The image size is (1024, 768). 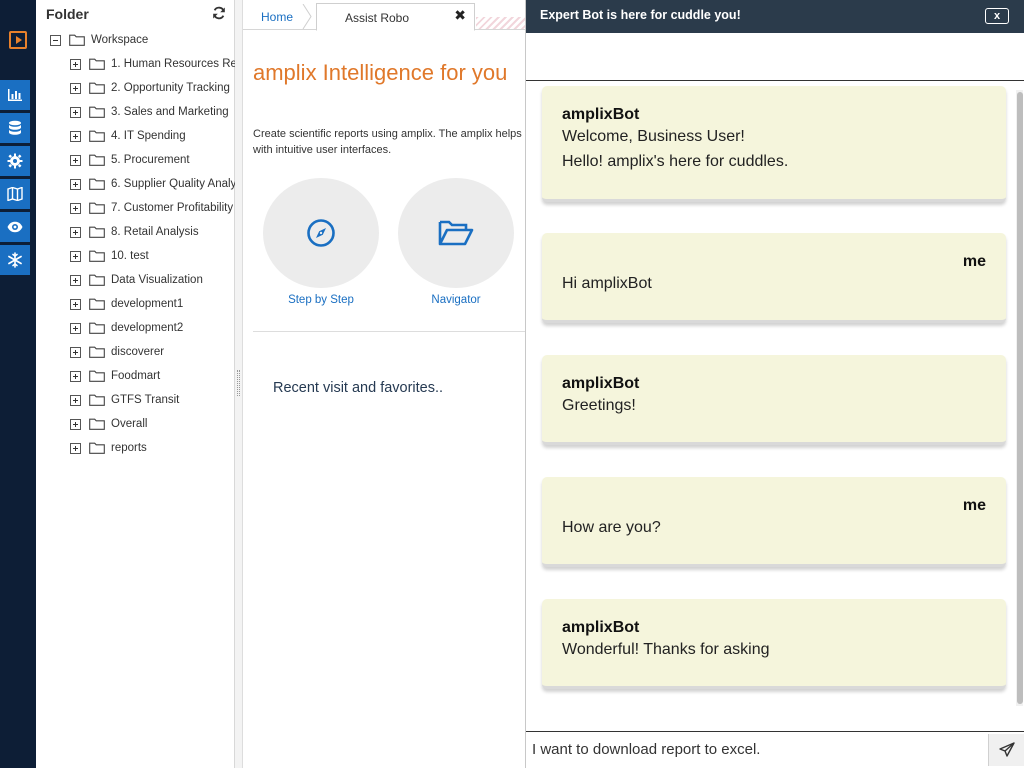 What do you see at coordinates (173, 64) in the screenshot?
I see `tree-label: 1. Human Resources Reporting` at bounding box center [173, 64].